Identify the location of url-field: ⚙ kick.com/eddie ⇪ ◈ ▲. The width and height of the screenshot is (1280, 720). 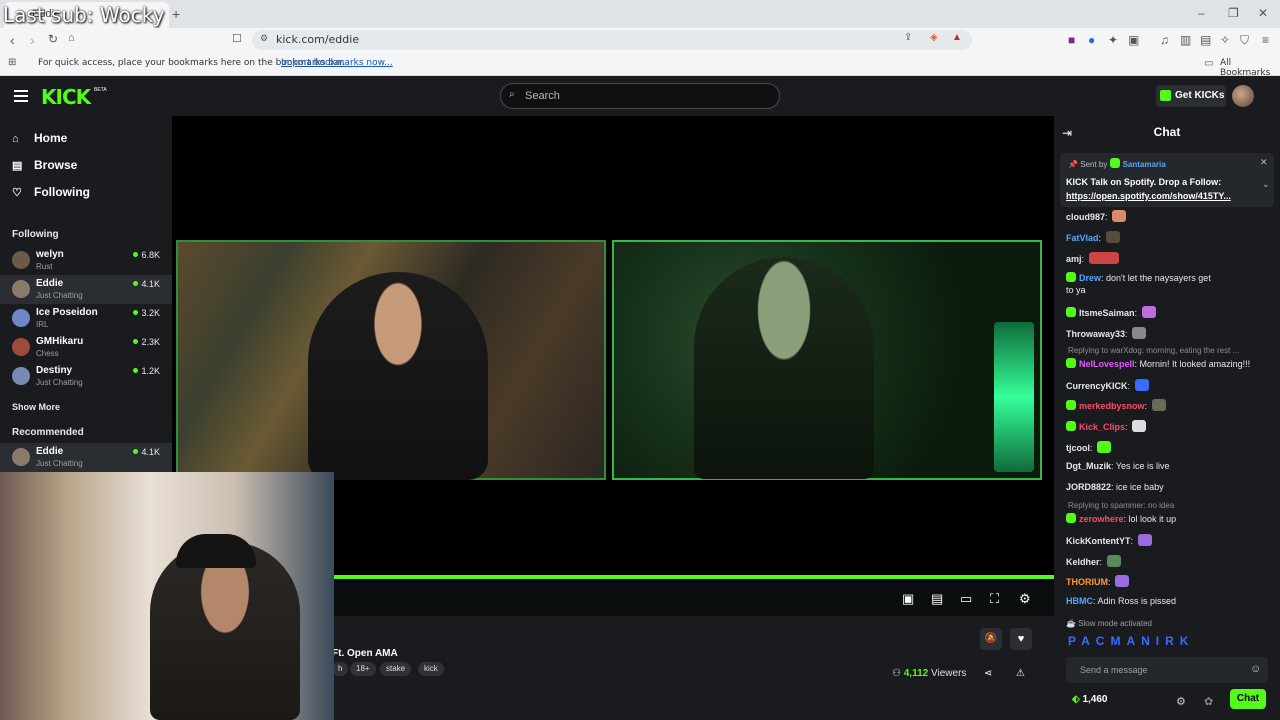
(612, 40).